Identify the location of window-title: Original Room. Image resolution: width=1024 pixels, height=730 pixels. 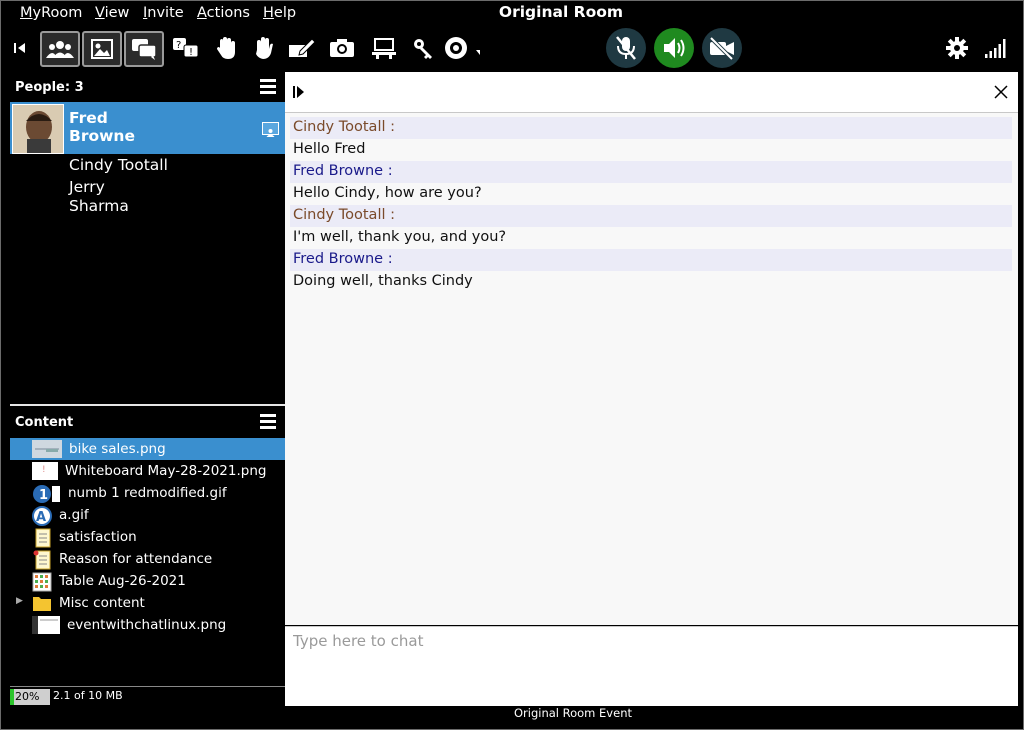
(561, 12).